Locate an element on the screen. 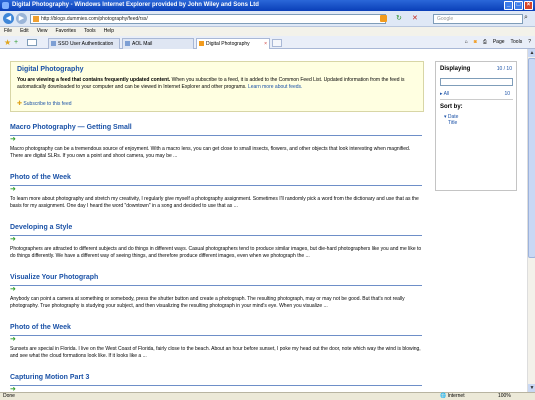 The width and height of the screenshot is (535, 400). tab-label: AOL Mail is located at coordinates (142, 44).